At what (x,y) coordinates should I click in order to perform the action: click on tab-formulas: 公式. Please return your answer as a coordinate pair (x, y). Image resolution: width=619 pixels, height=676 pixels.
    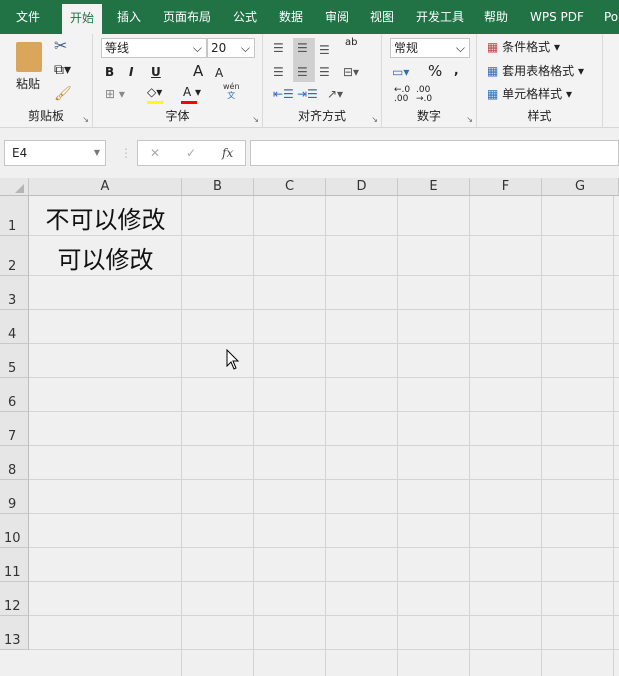
    Looking at the image, I should click on (245, 17).